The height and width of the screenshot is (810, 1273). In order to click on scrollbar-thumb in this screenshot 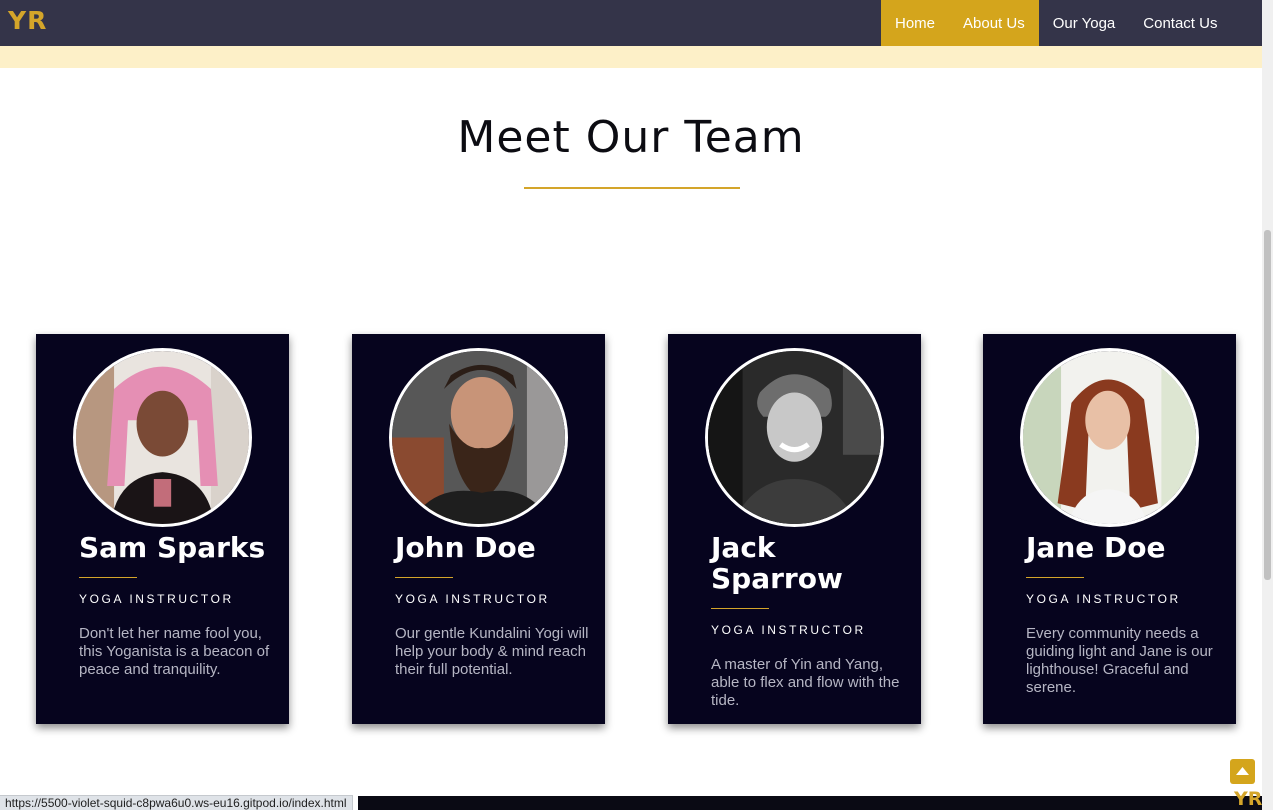, I will do `click(1267, 405)`.